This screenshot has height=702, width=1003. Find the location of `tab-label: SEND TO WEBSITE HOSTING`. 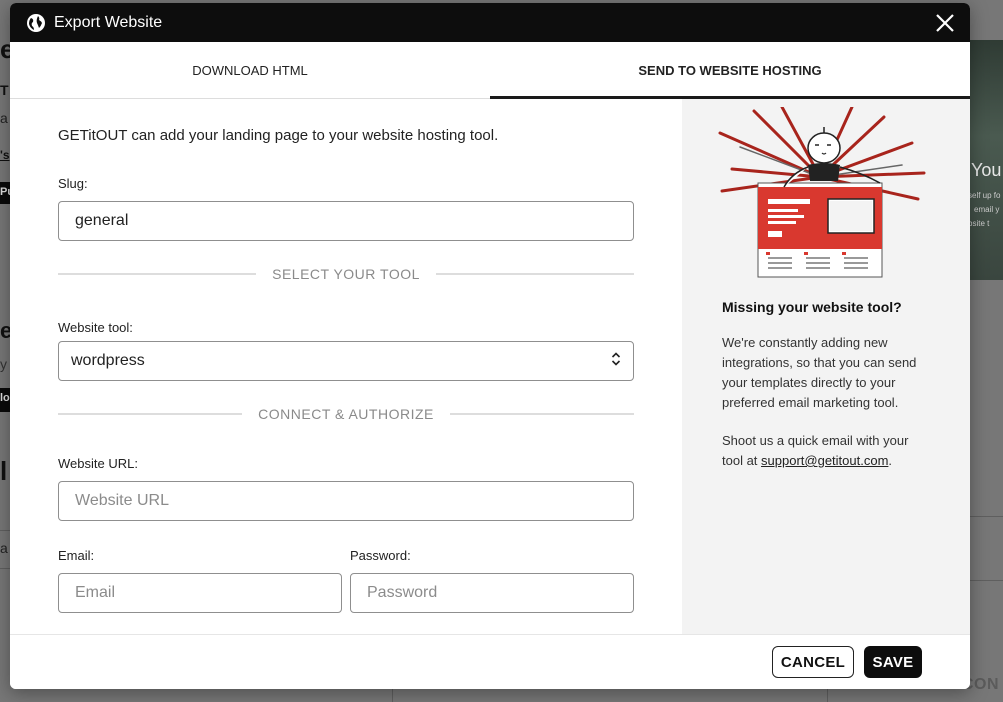

tab-label: SEND TO WEBSITE HOSTING is located at coordinates (730, 70).